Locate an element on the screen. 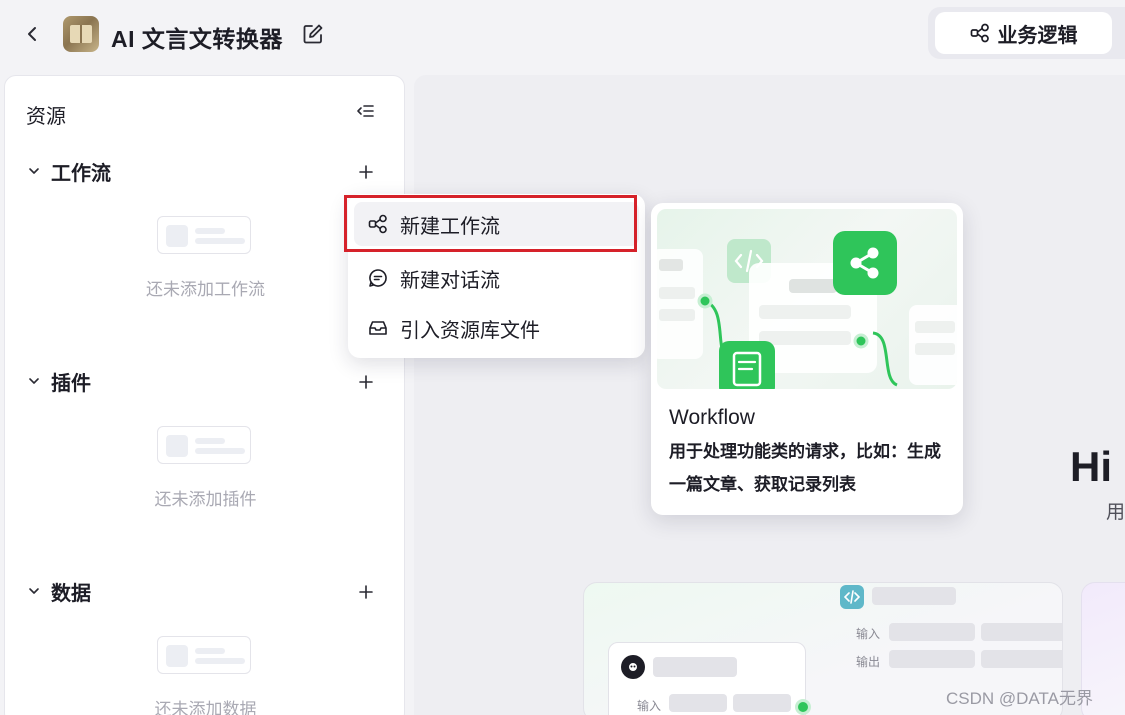 This screenshot has width=1125, height=715. greeting-heading: Hi is located at coordinates (1091, 466).